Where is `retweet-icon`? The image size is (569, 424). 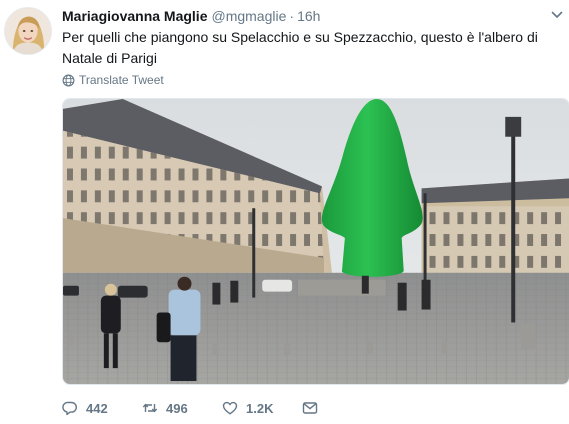
retweet-icon is located at coordinates (154, 408).